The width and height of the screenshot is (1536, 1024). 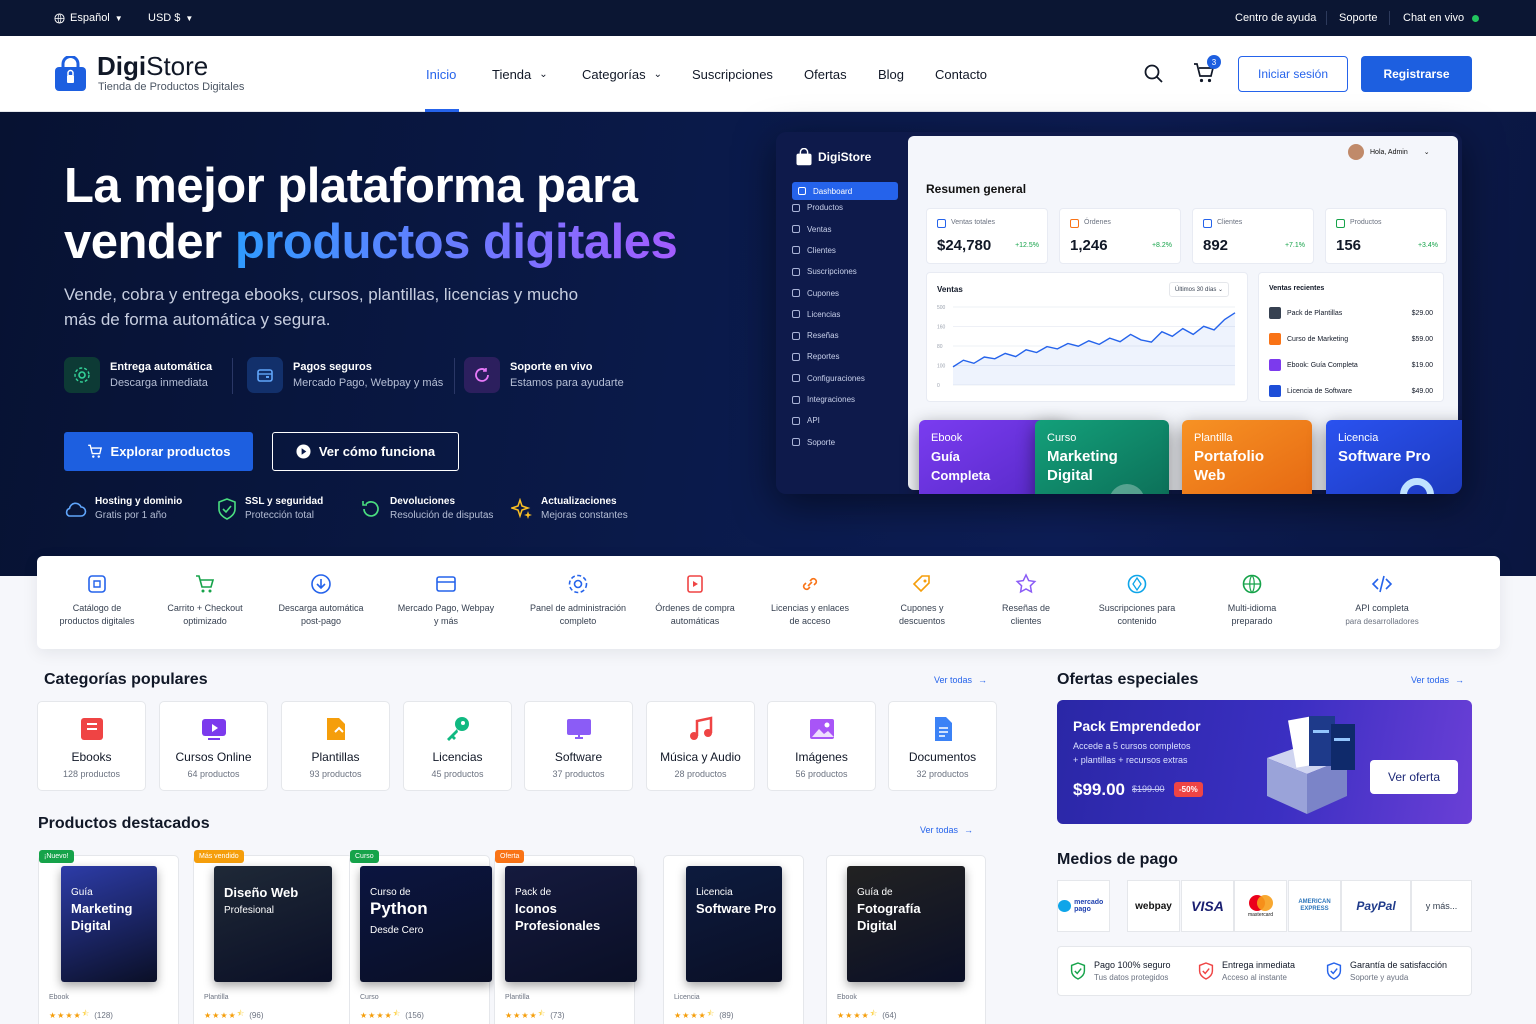 I want to click on hero-title-highlight: productos digitales, so click(x=456, y=242).